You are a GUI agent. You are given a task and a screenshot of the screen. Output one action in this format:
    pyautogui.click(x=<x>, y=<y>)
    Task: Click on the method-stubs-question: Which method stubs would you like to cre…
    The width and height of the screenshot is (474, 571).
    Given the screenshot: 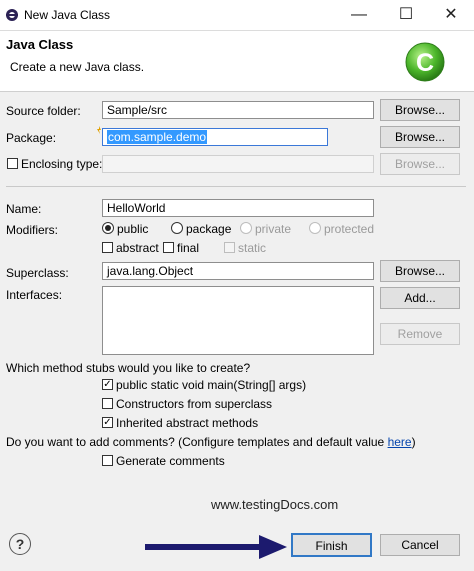 What is the action you would take?
    pyautogui.click(x=128, y=368)
    